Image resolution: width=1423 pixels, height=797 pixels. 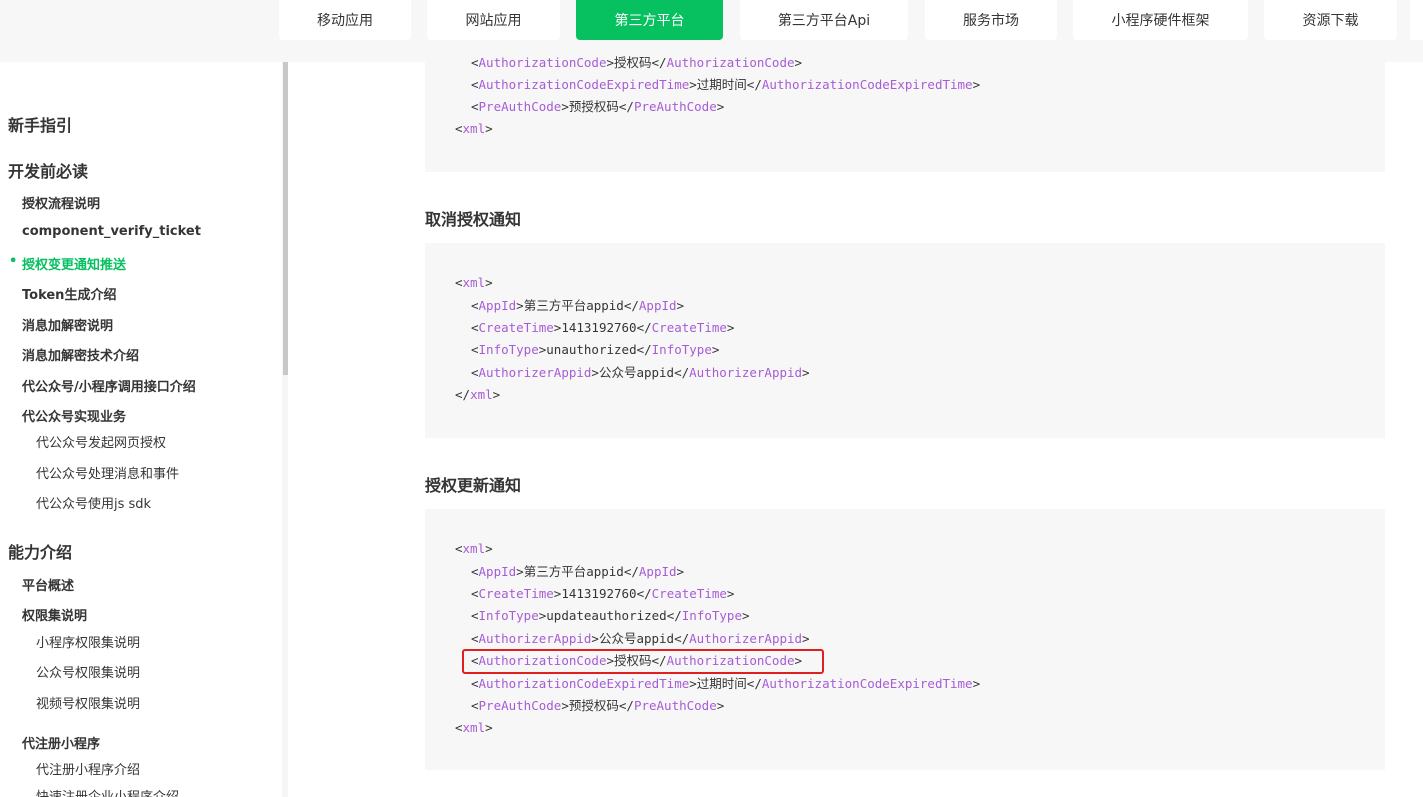 What do you see at coordinates (595, 349) in the screenshot?
I see `code-line: <InfoType>unauthorized</InfoType>` at bounding box center [595, 349].